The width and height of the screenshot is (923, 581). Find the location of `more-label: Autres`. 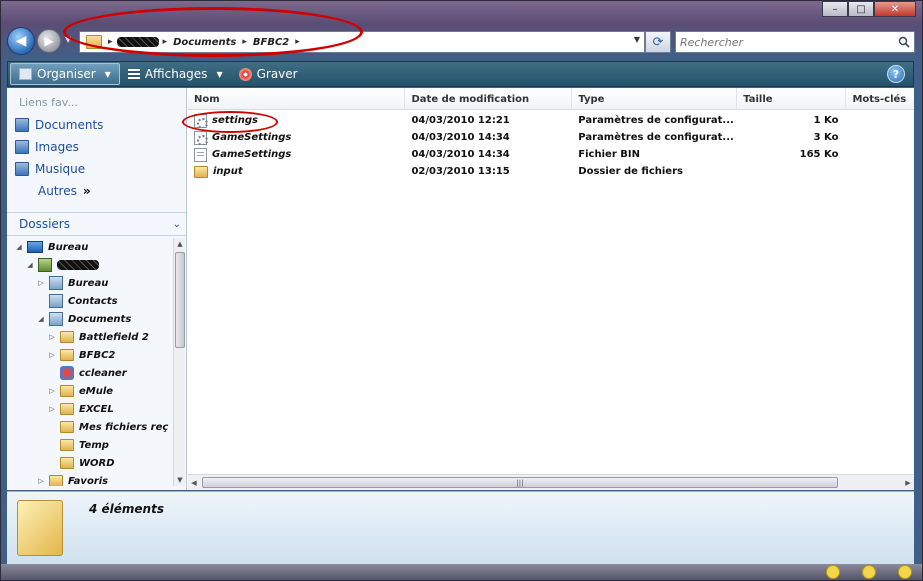

more-label: Autres is located at coordinates (57, 191).